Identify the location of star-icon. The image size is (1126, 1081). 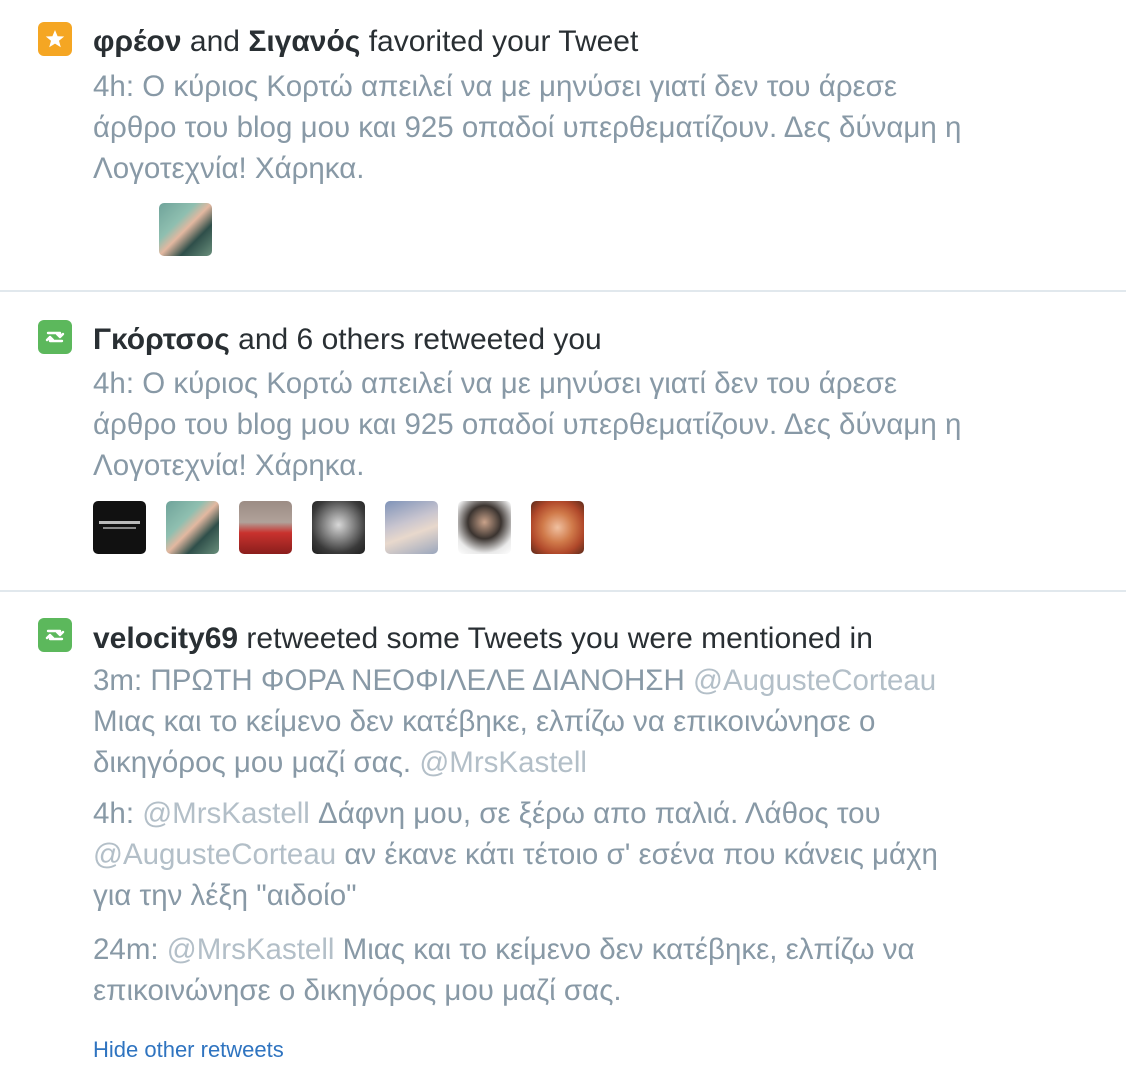
(55, 39).